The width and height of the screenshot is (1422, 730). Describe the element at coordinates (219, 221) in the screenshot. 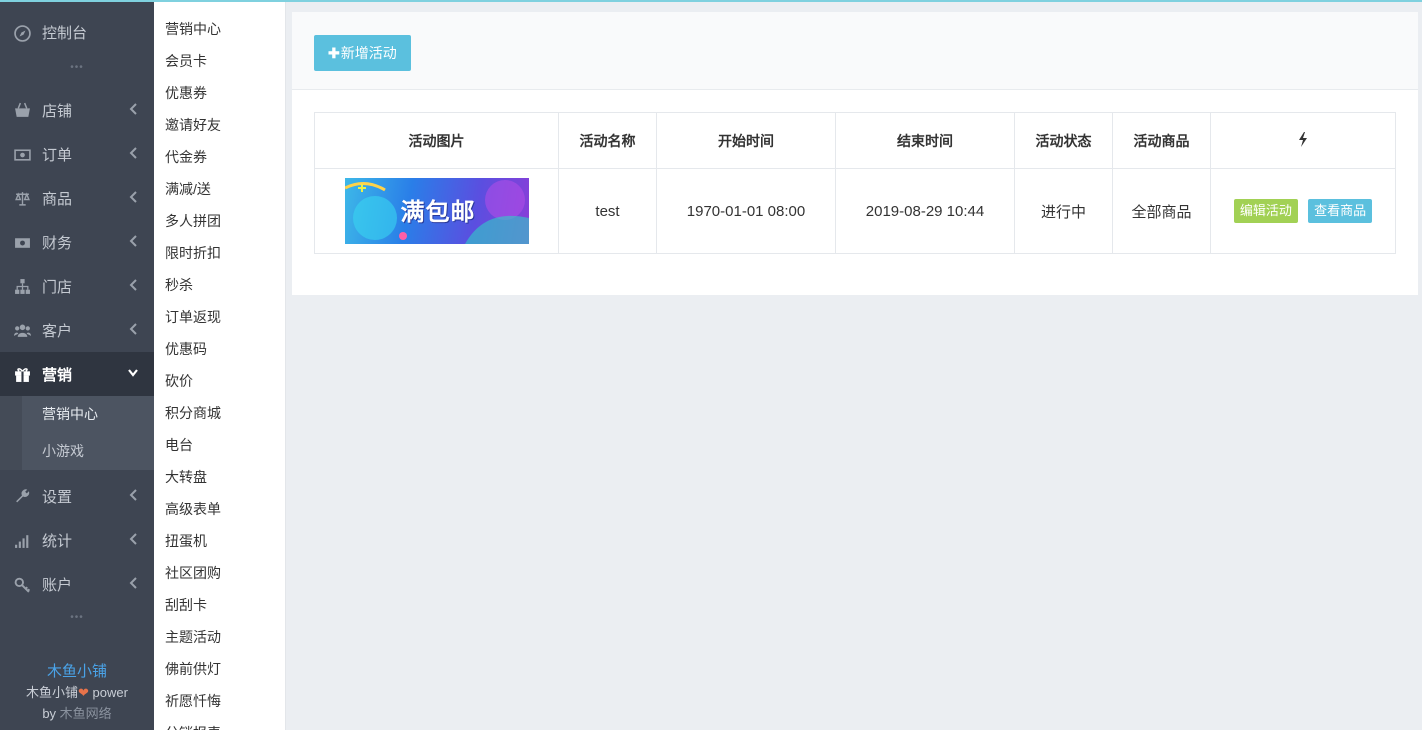

I see `submenu-item: 多人拼团` at that location.